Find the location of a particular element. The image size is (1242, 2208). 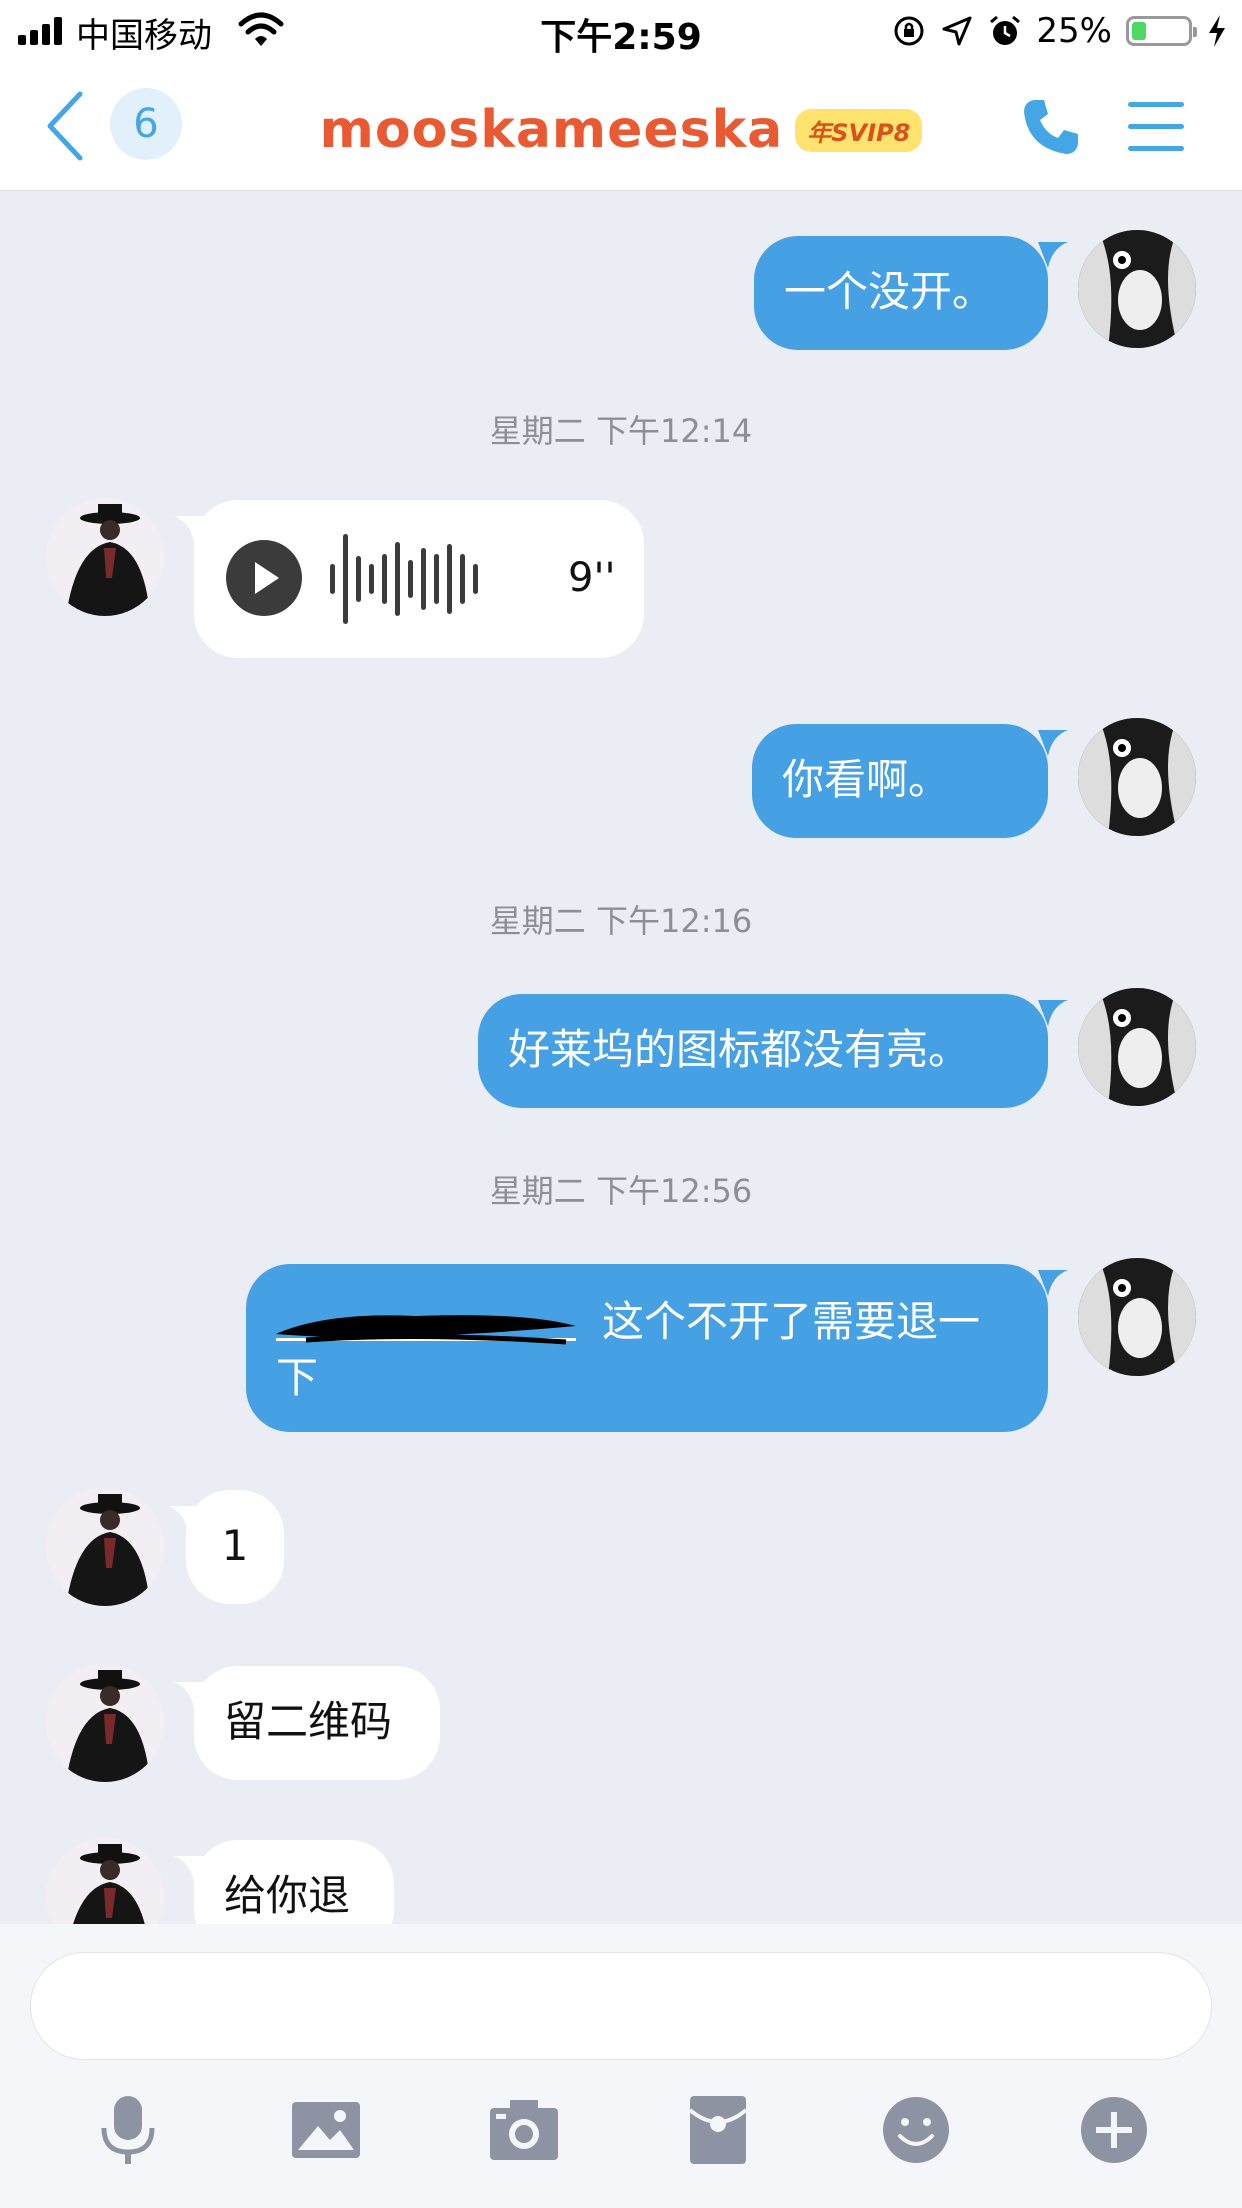

camera-icon is located at coordinates (524, 2130).